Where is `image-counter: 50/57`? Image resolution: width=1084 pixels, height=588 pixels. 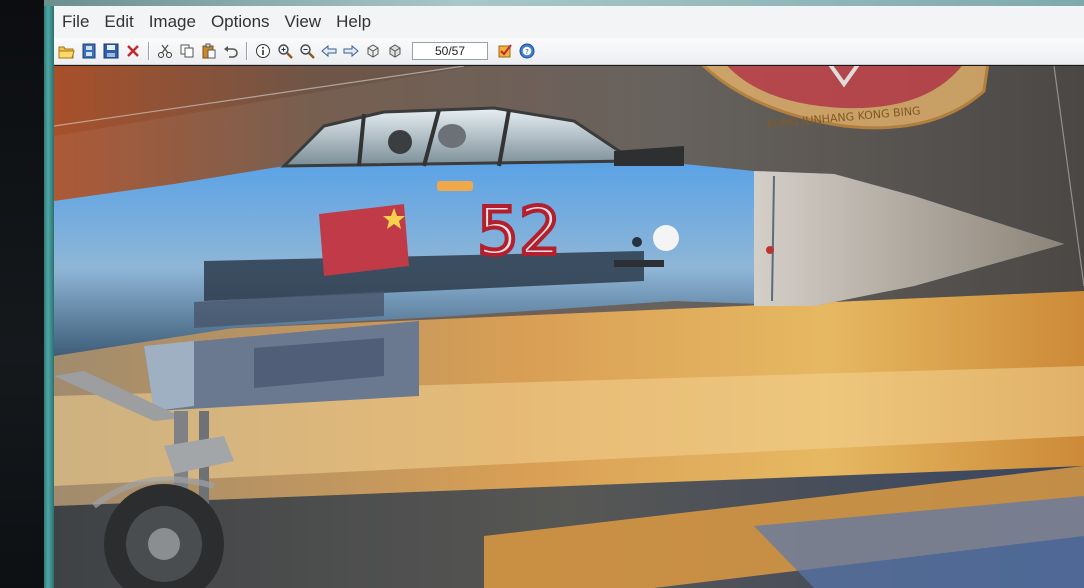
image-counter: 50/57 is located at coordinates (450, 51).